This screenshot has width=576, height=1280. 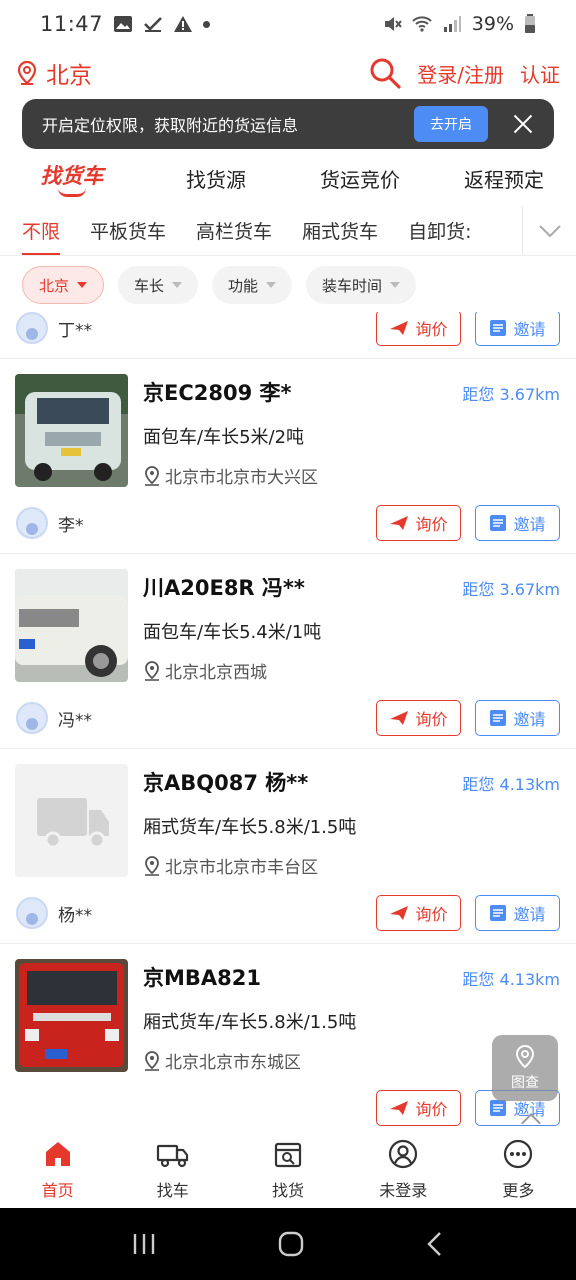 I want to click on truck-title: 京MBA821, so click(x=202, y=978).